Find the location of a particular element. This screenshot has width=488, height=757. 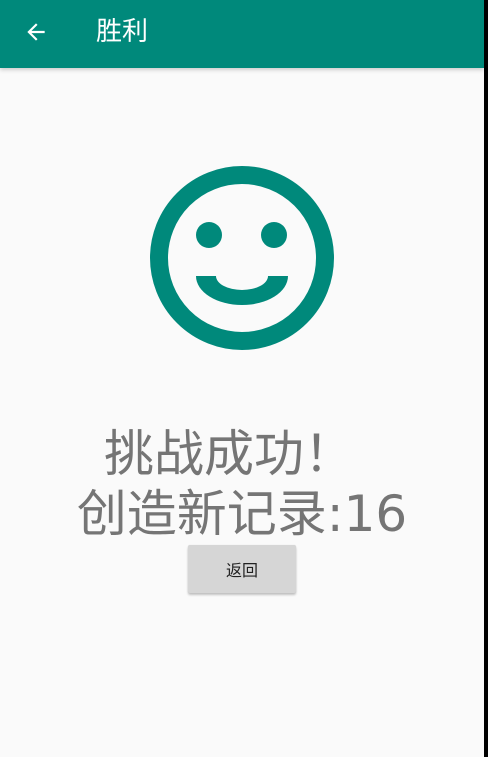

arrow-back-icon is located at coordinates (36, 32).